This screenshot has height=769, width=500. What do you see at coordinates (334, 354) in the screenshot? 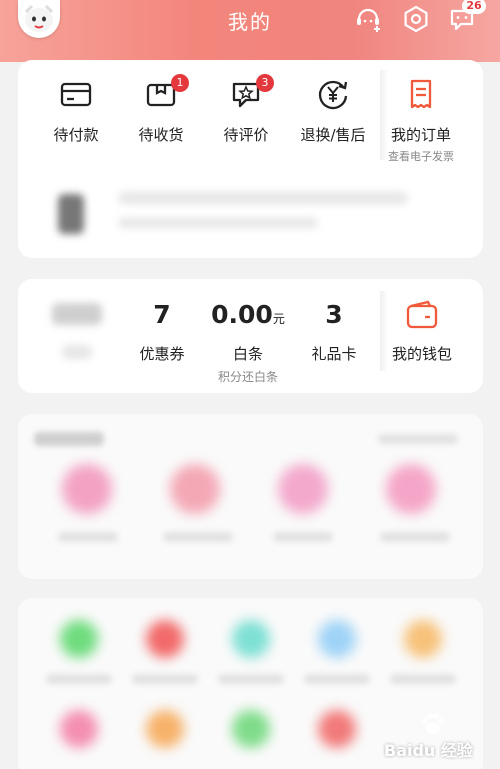
I see `giftcard-label: 礼品卡` at bounding box center [334, 354].